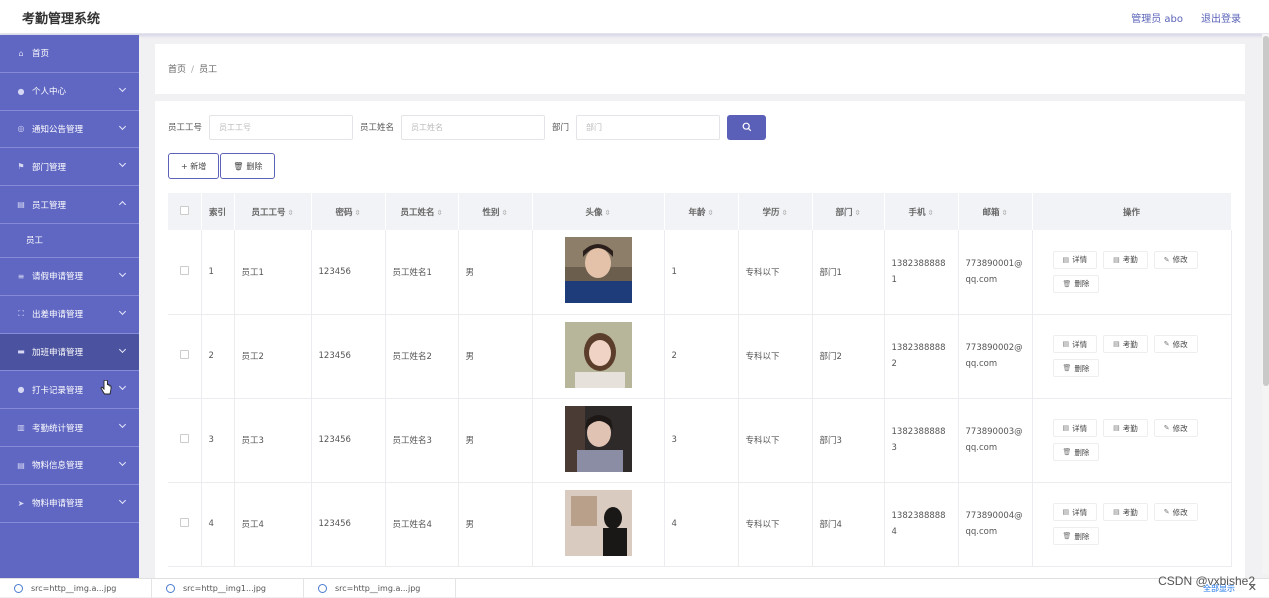  I want to click on column-header: 年龄 ⇳, so click(701, 211).